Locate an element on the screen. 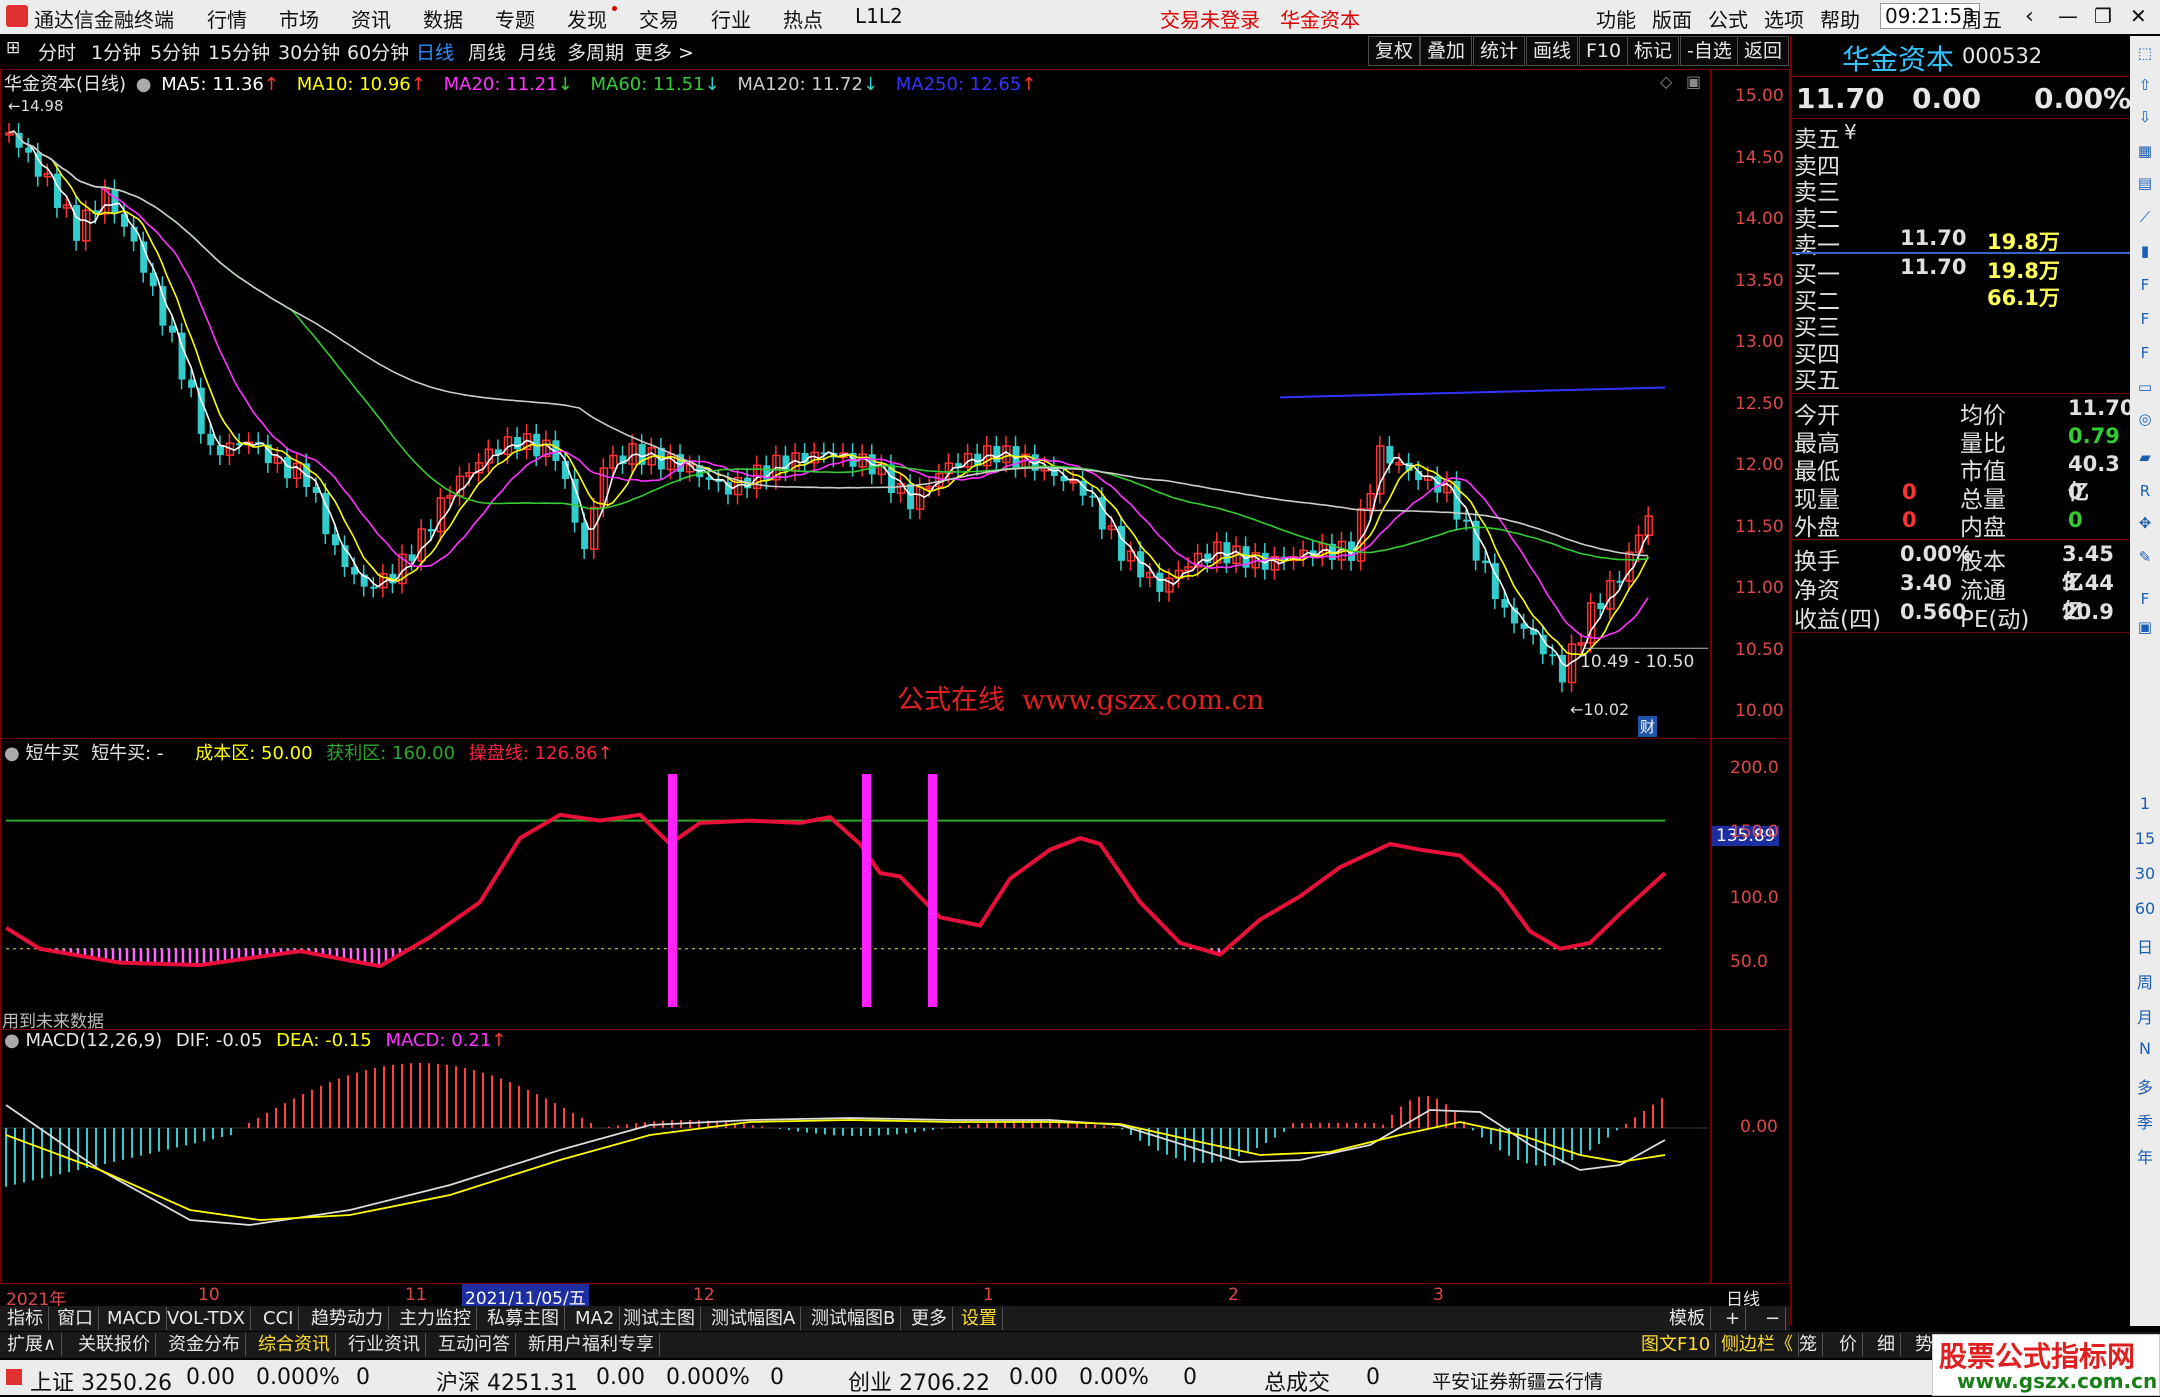 The width and height of the screenshot is (2160, 1397). ext-tab-right-0: 图文F10 is located at coordinates (1676, 1344).